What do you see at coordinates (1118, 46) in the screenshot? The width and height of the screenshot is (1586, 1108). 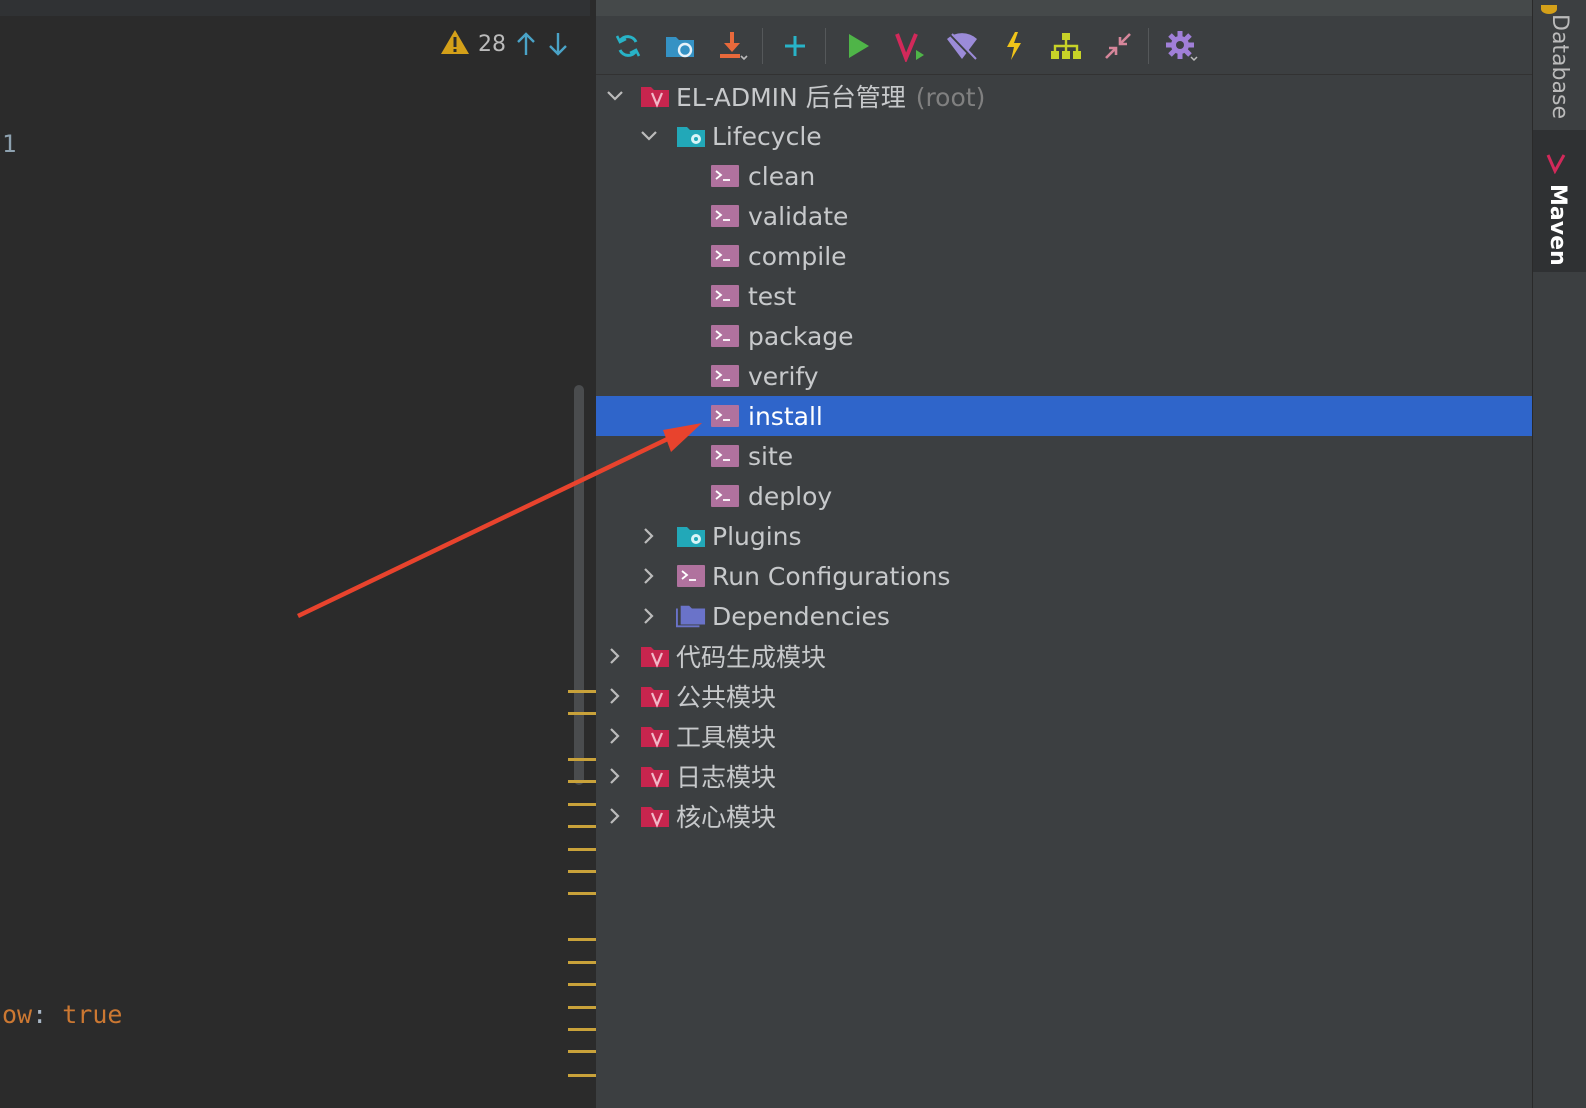 I see `collapse-all-icon` at bounding box center [1118, 46].